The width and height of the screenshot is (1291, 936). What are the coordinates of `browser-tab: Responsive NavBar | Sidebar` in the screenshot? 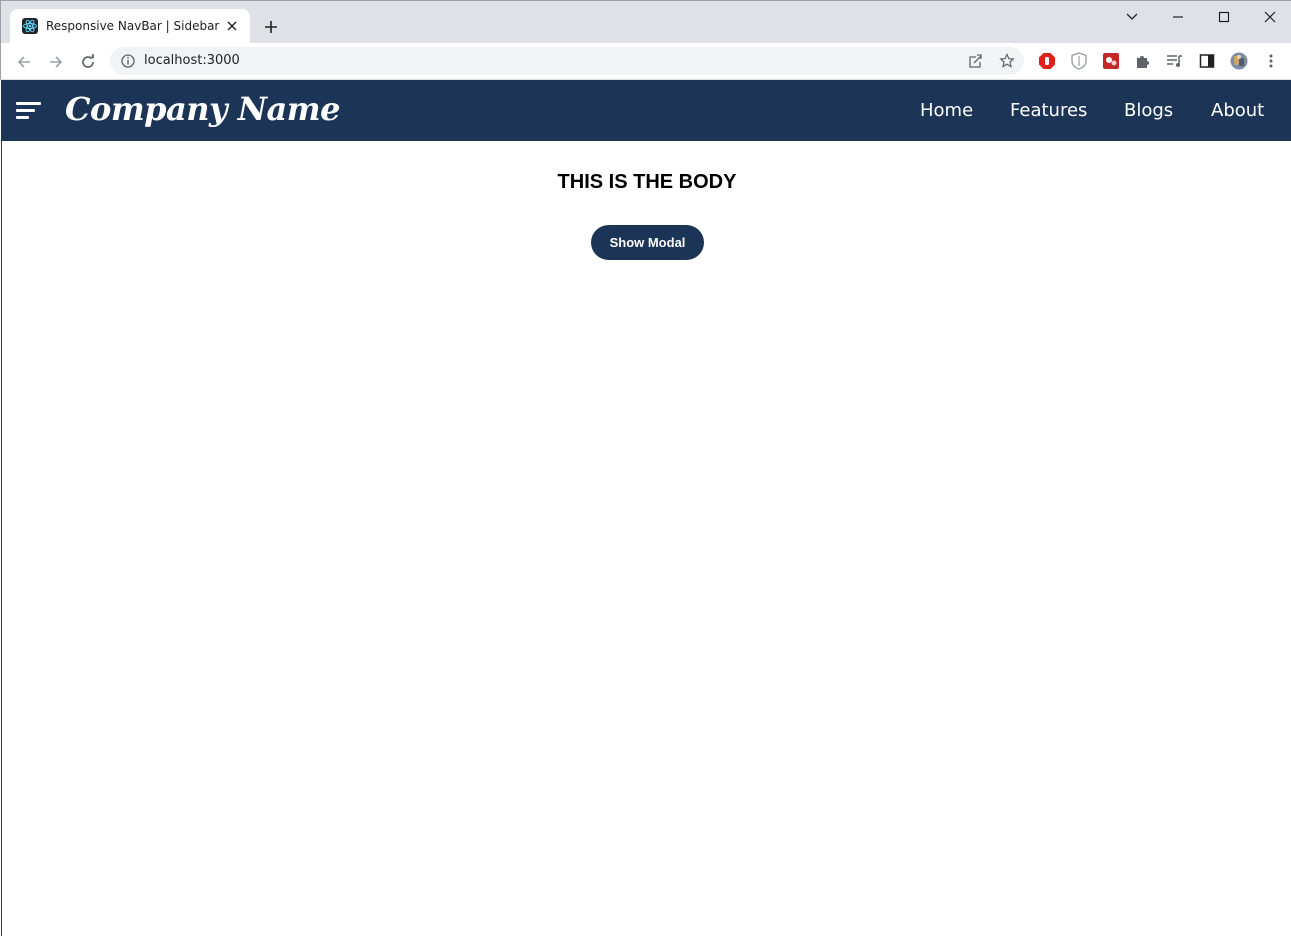 It's located at (130, 26).